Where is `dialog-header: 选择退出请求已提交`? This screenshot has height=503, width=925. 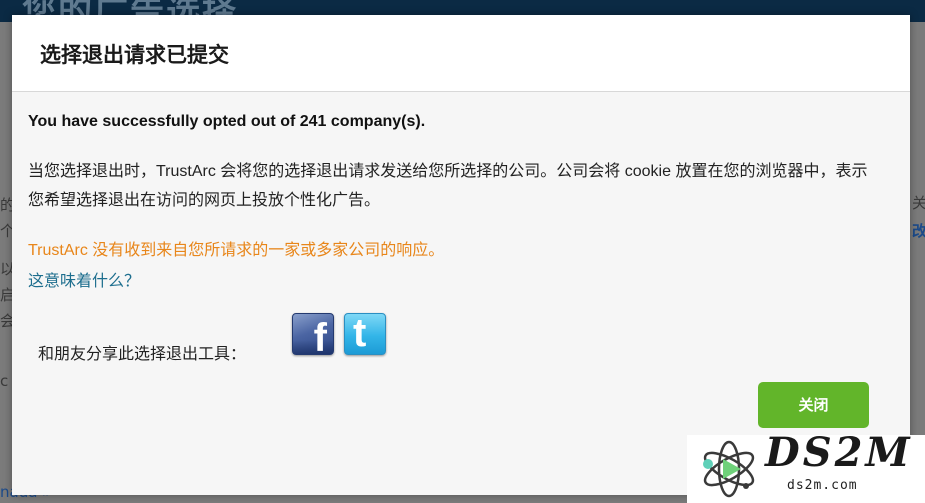 dialog-header: 选择退出请求已提交 is located at coordinates (461, 53).